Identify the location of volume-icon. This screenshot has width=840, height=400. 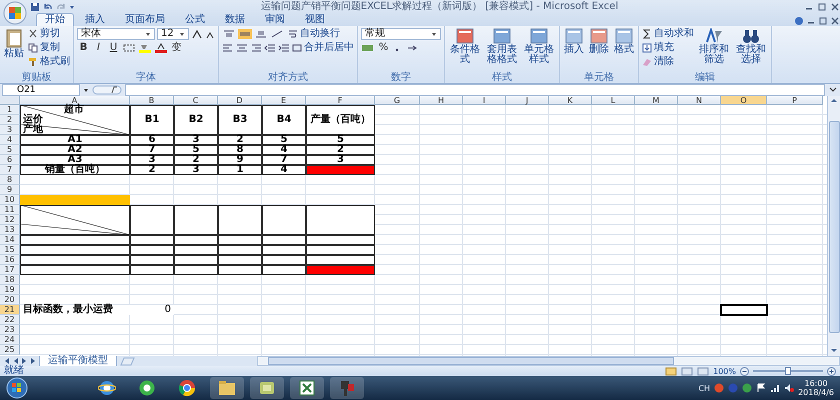
(789, 388).